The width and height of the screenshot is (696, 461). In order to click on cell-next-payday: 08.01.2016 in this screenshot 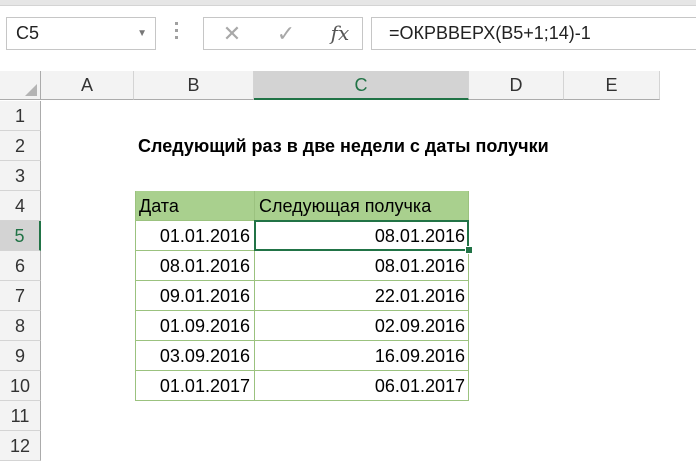, I will do `click(362, 266)`.